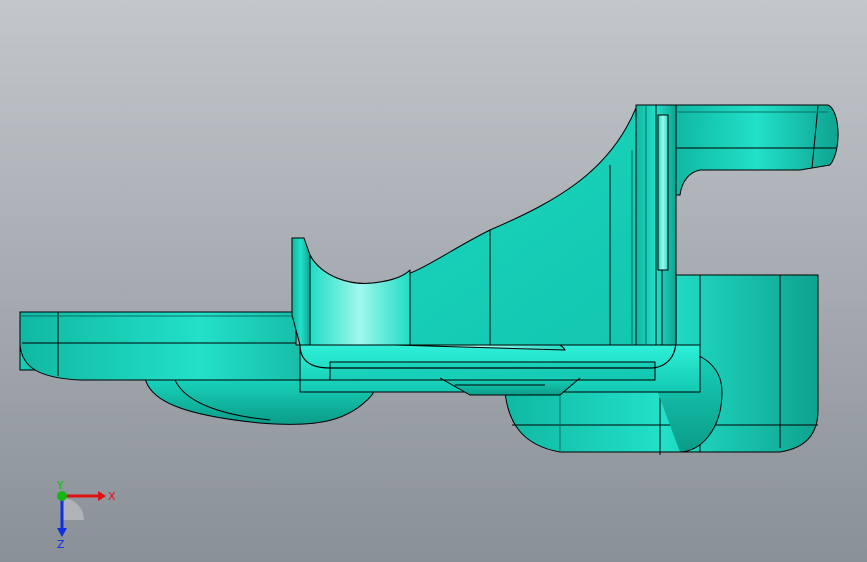  I want to click on y-axis-icon, so click(62, 496).